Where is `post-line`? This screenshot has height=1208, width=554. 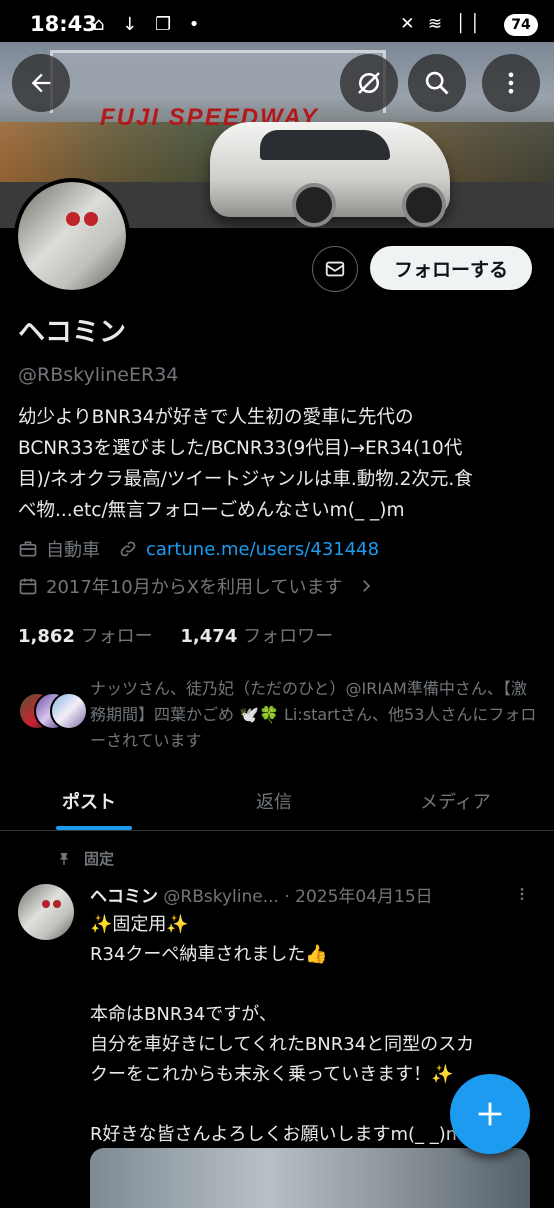 post-line is located at coordinates (315, 985).